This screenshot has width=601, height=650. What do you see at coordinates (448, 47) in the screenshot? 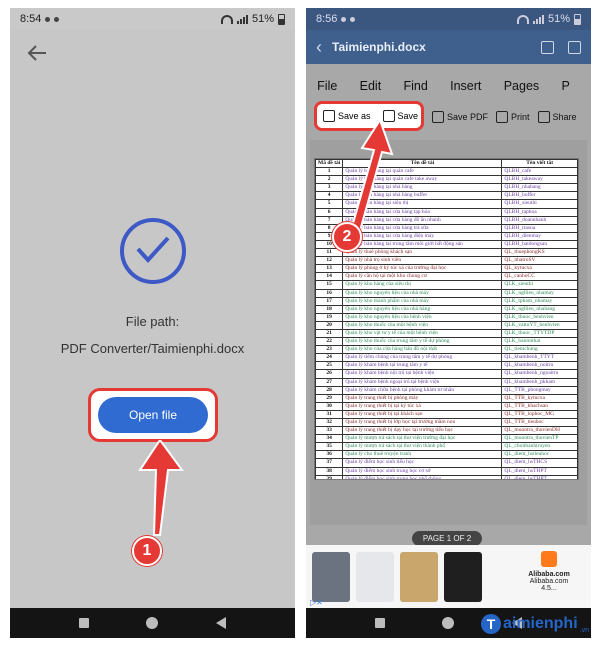
I see `doc-title-bar: ‹ Taimienphi.docx` at bounding box center [448, 47].